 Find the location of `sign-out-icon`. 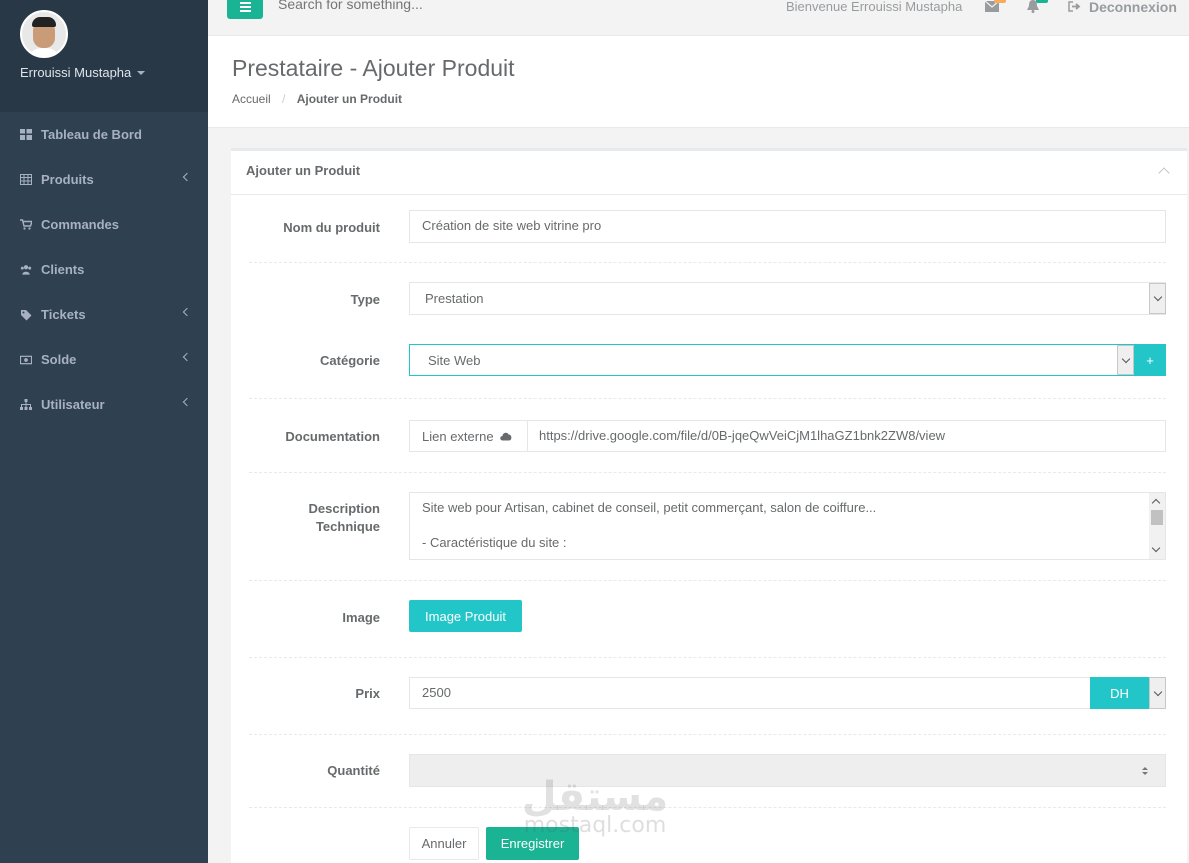

sign-out-icon is located at coordinates (1074, 7).